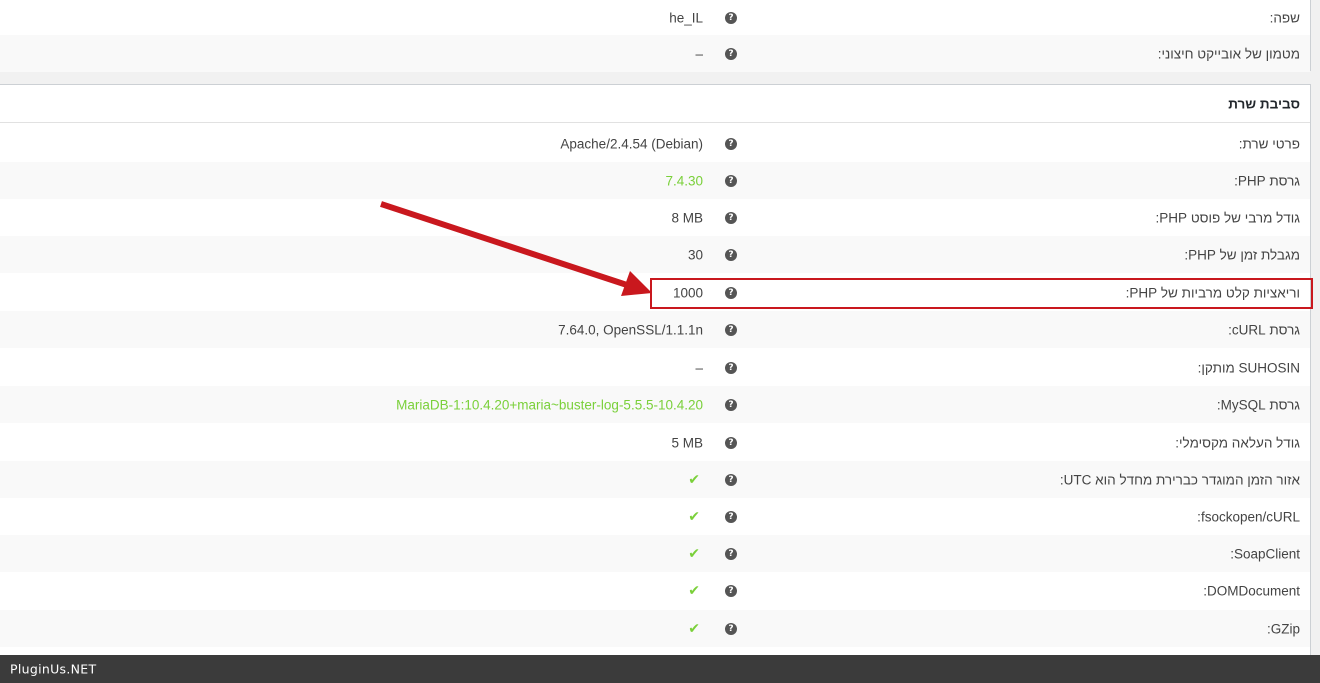 The width and height of the screenshot is (1320, 683). I want to click on table-row: DOMDocument: ? ✔, so click(655, 590).